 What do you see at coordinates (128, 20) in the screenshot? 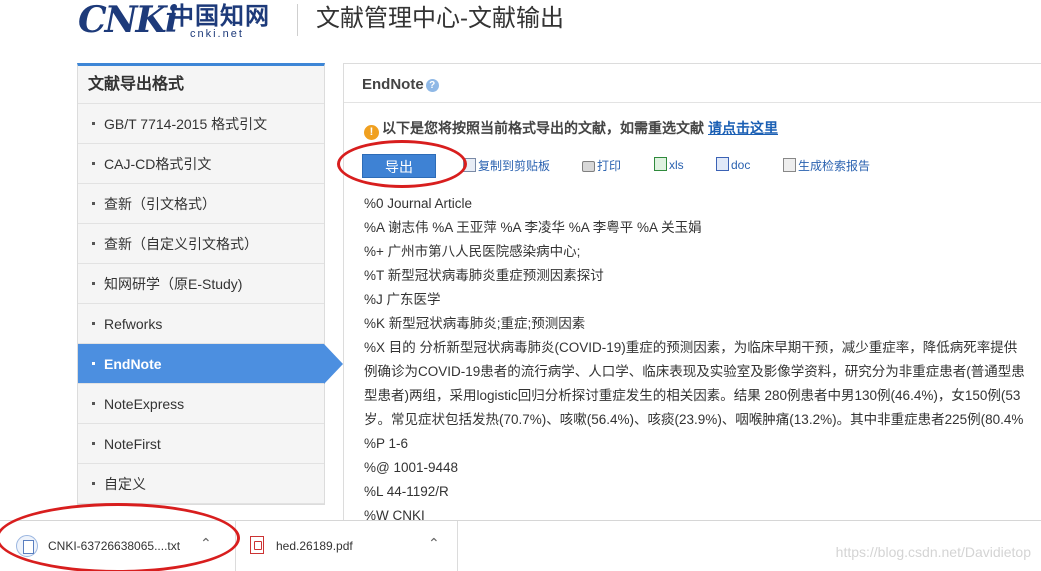
I see `logo-mark: CNKi` at bounding box center [128, 20].